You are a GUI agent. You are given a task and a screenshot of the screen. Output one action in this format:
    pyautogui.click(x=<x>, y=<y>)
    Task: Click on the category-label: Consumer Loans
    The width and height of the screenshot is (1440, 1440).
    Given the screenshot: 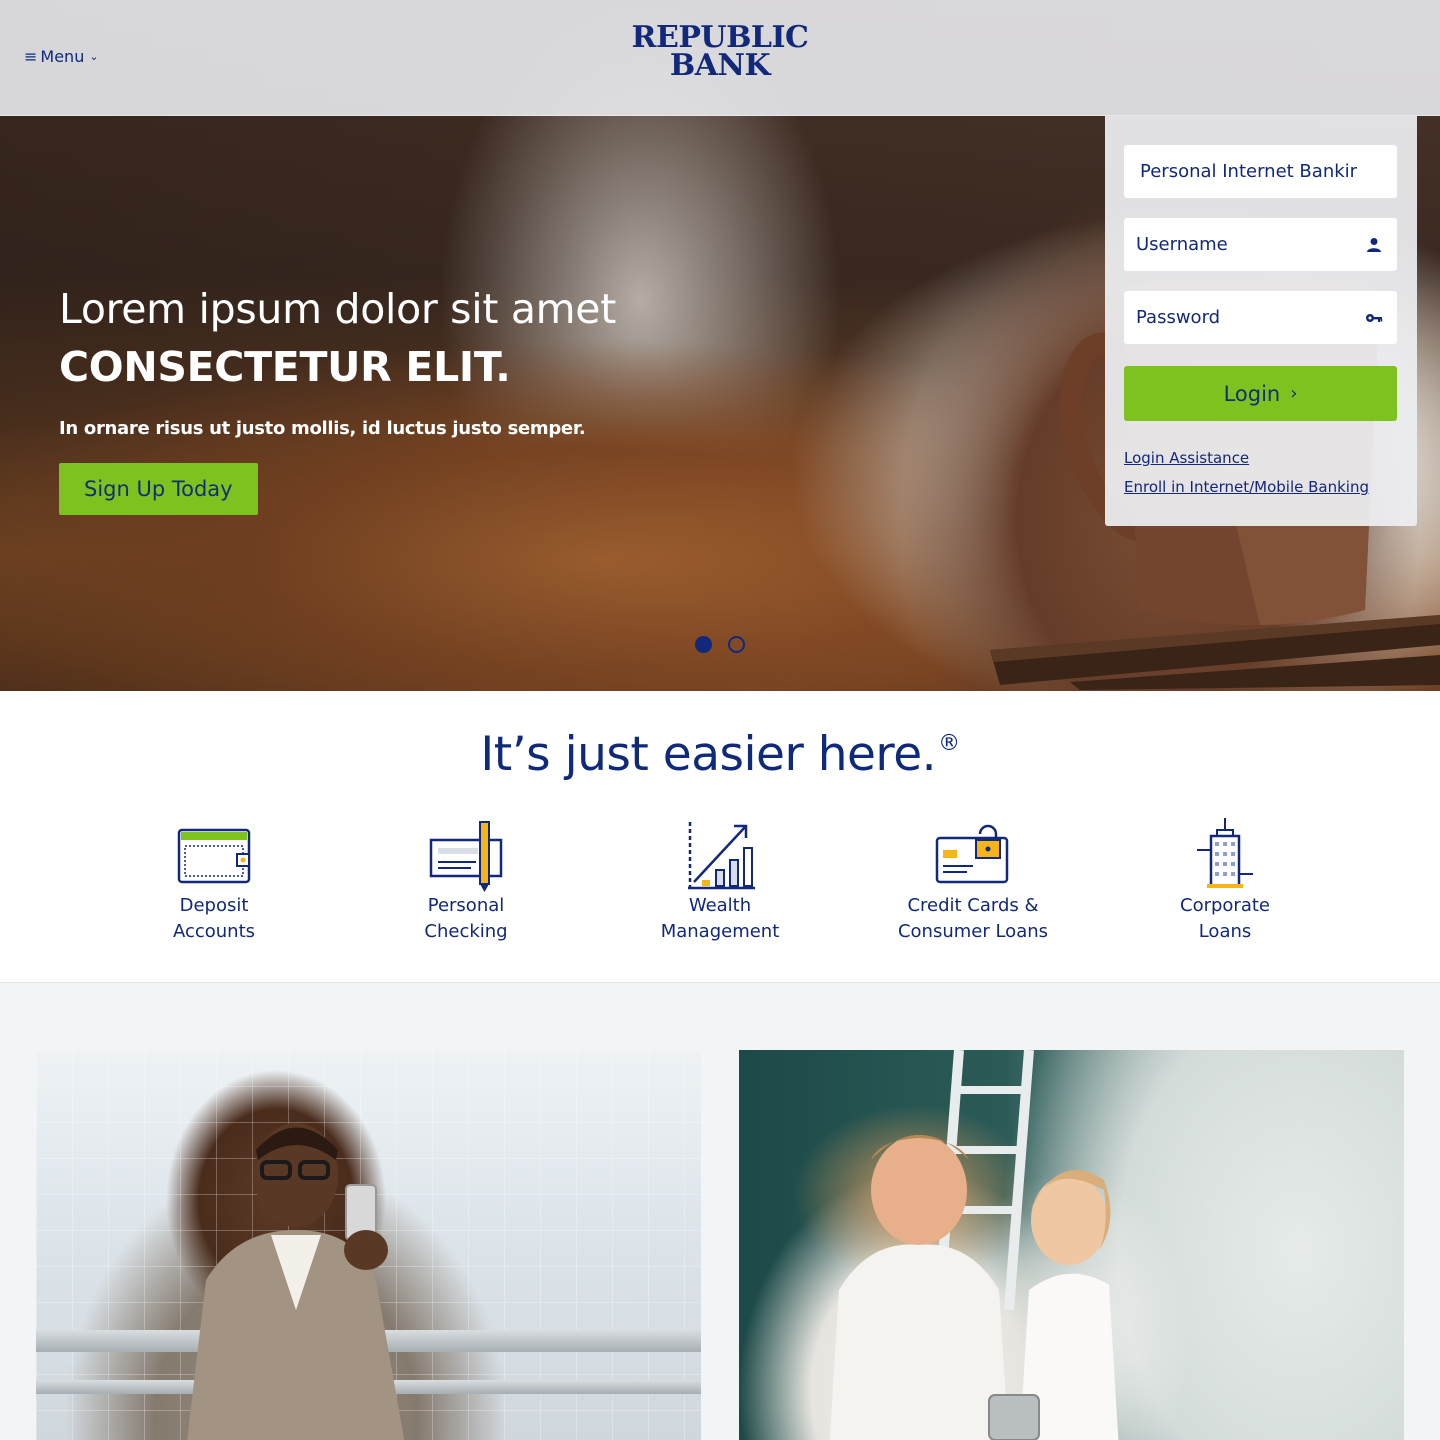 What is the action you would take?
    pyautogui.click(x=973, y=931)
    